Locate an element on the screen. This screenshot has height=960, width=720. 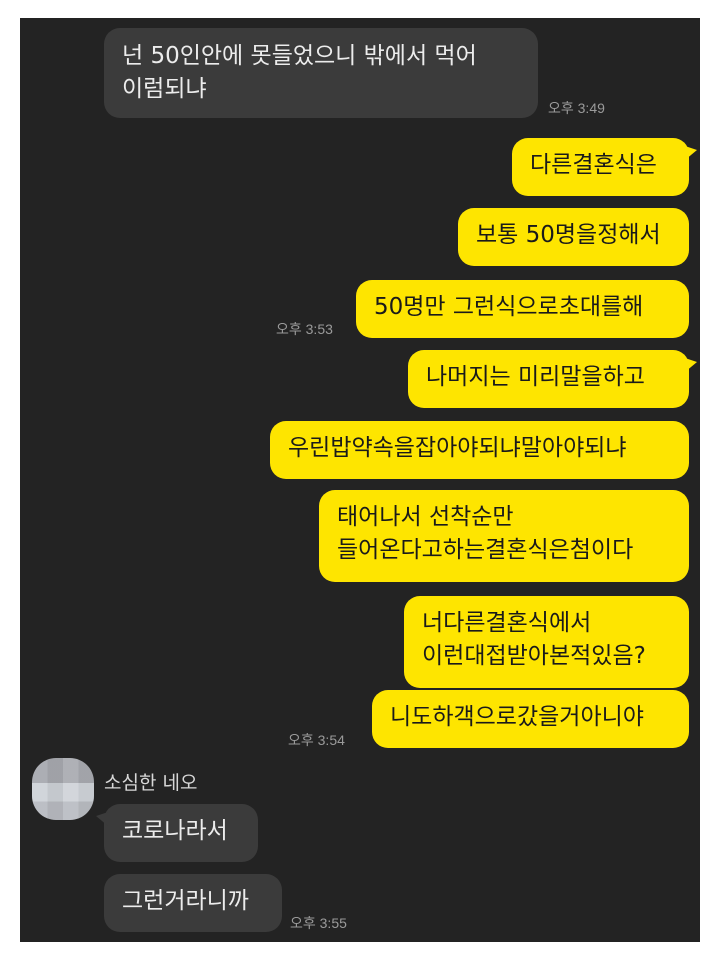
message-bubble-outgoing: 다른결혼식은 is located at coordinates (604, 167).